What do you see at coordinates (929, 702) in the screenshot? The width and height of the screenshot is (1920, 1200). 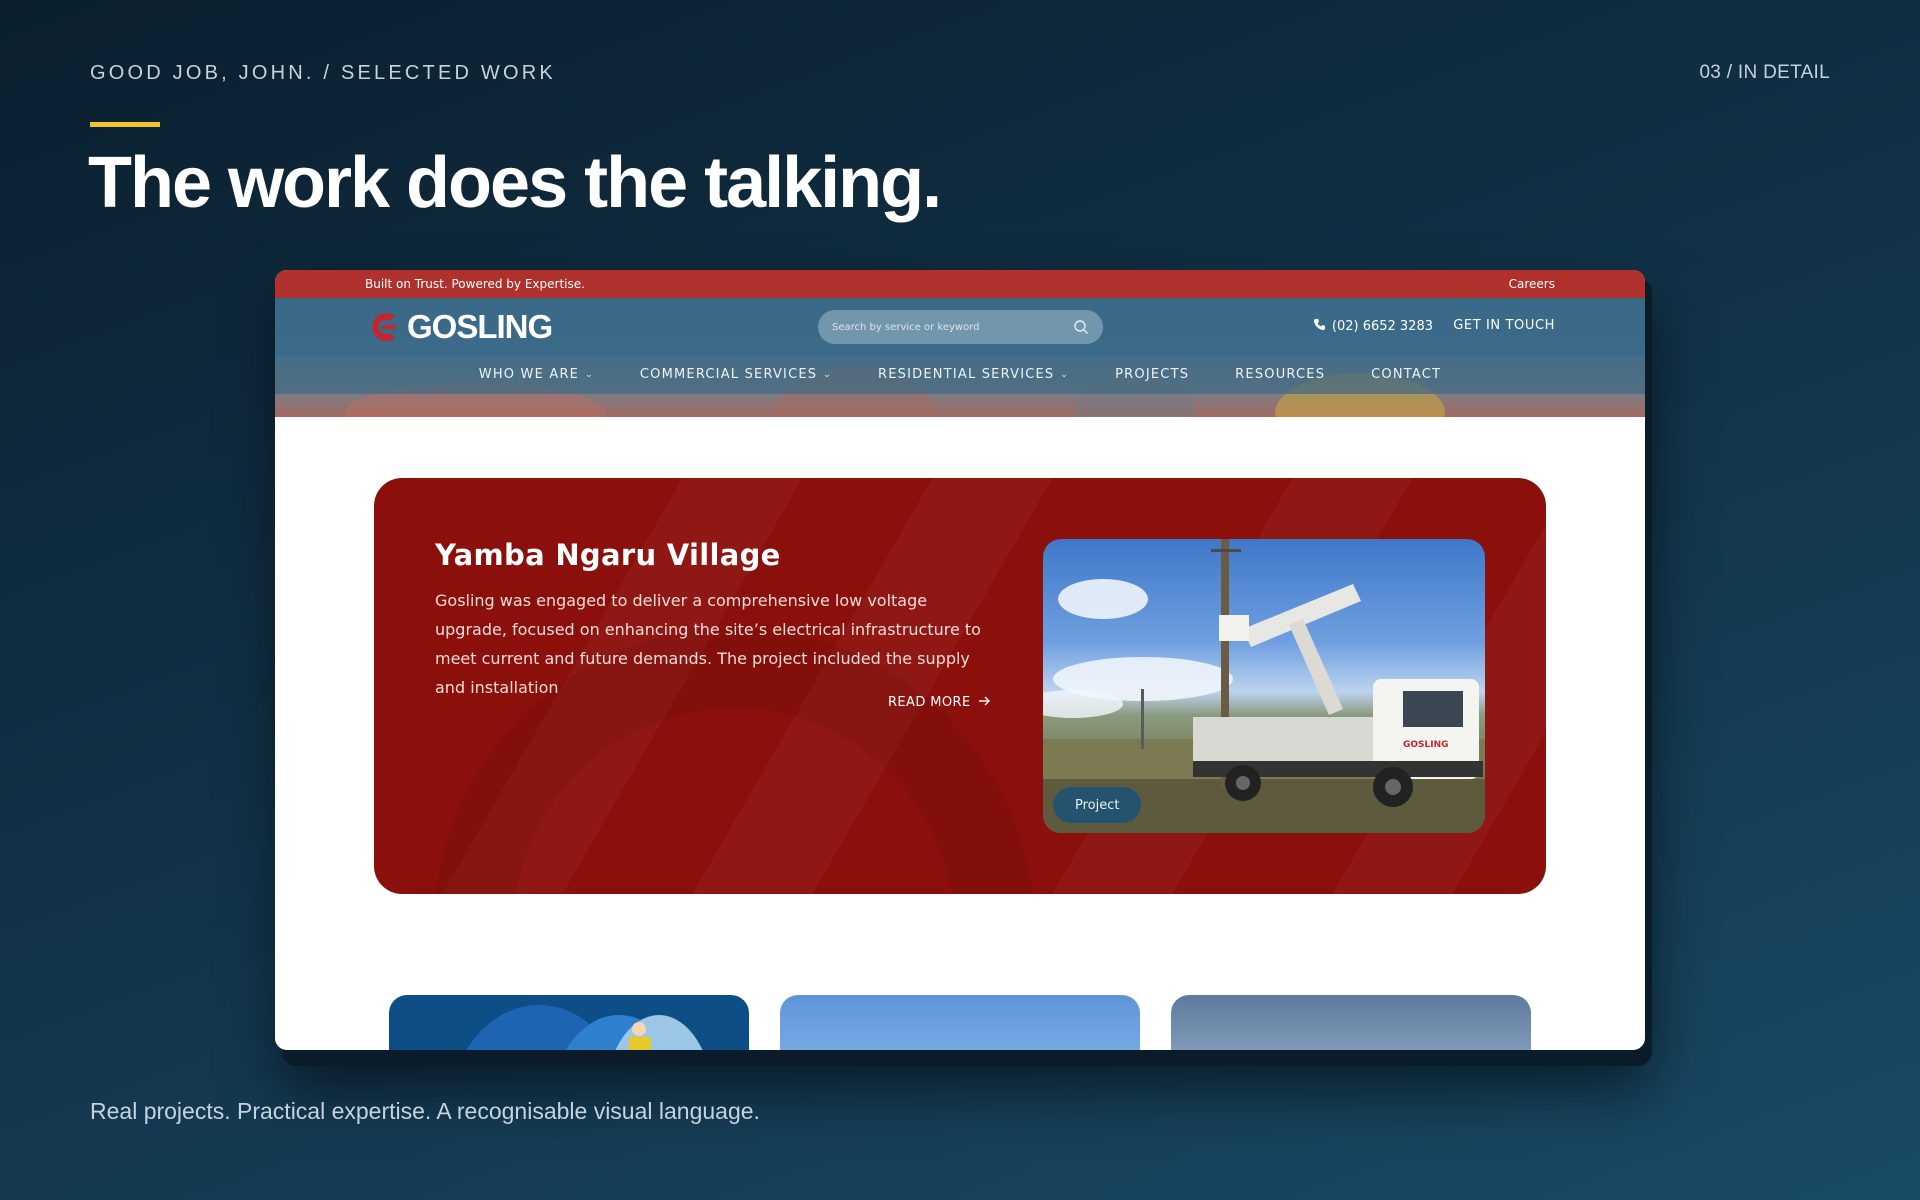 I see `read-more-label: READ MORE` at bounding box center [929, 702].